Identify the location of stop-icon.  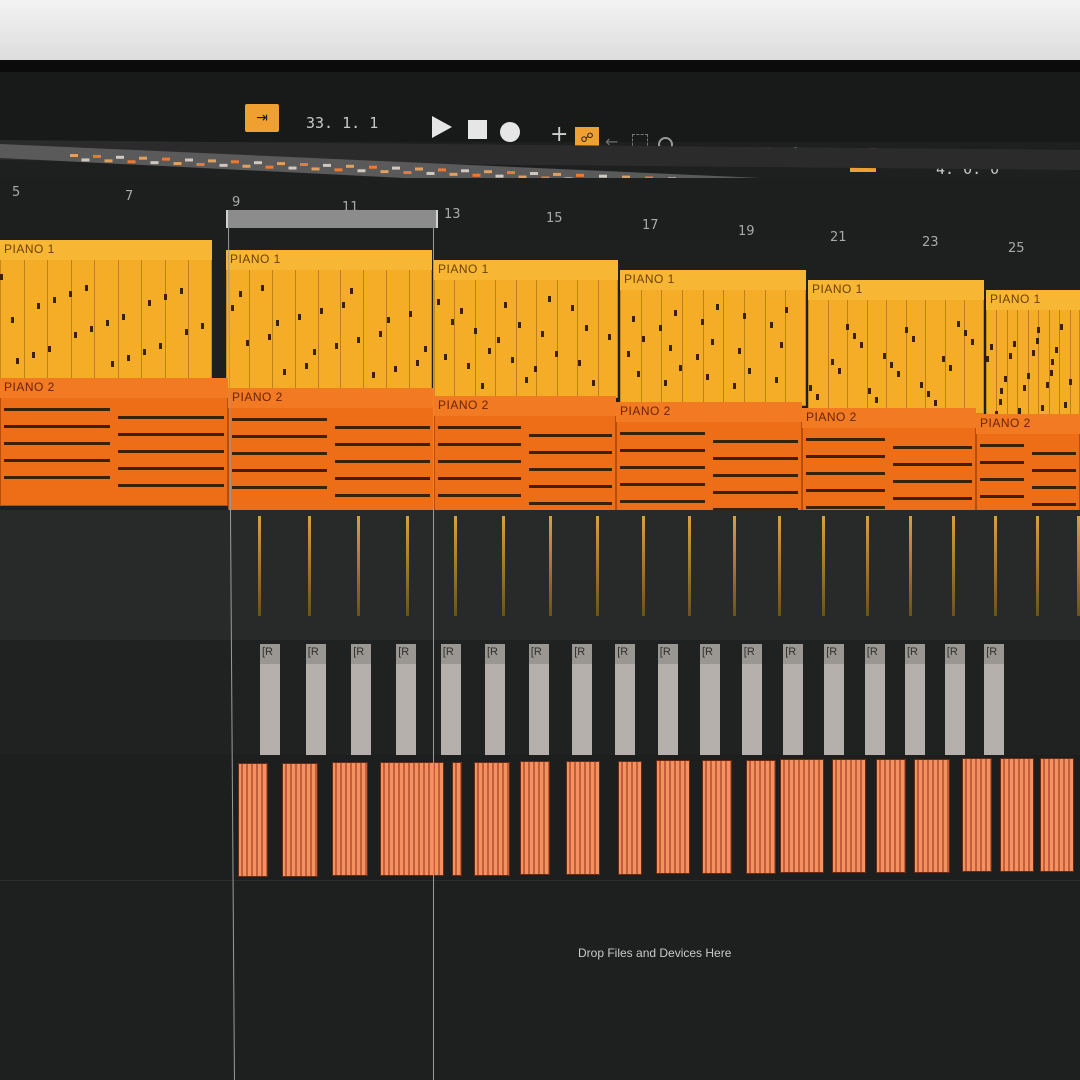
(477, 129).